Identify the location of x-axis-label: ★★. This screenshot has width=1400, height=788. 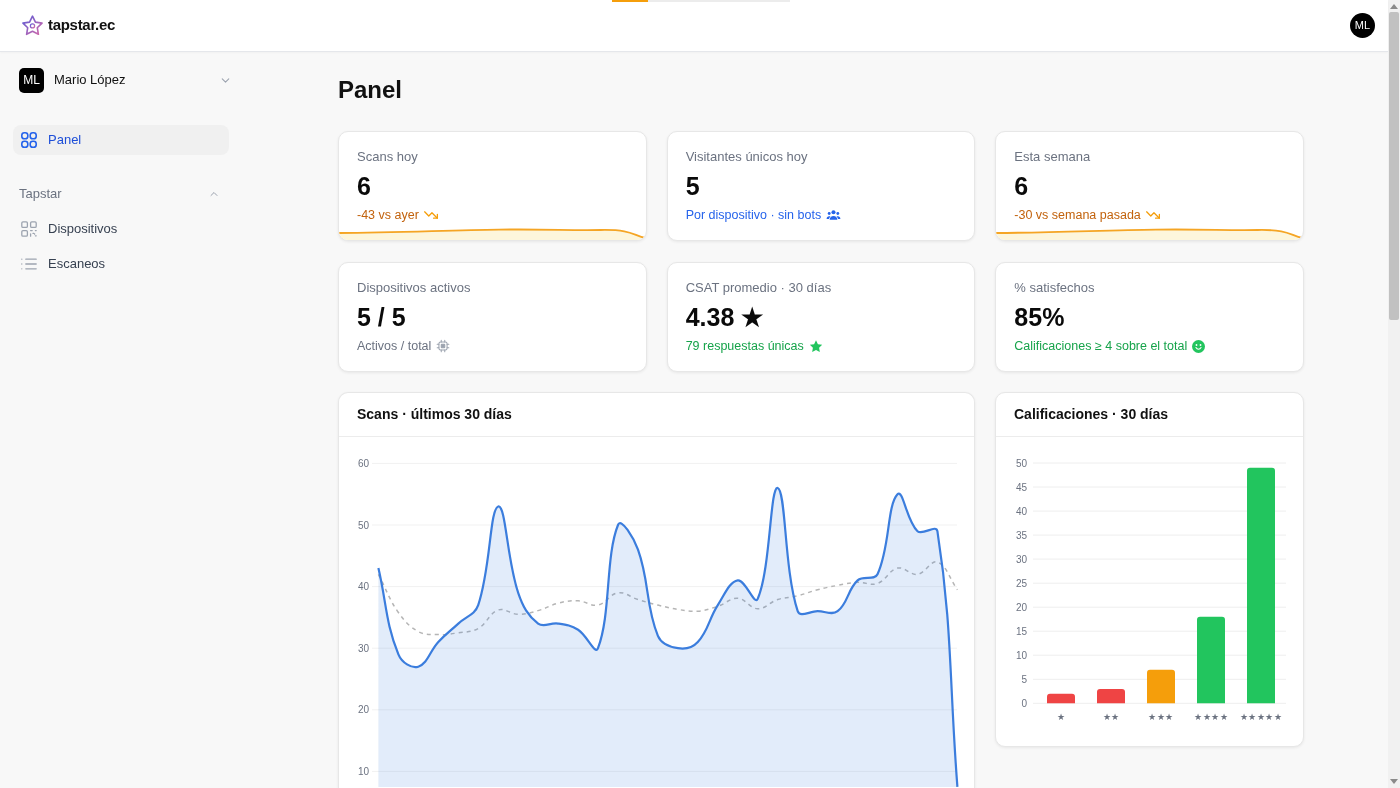
(1111, 717).